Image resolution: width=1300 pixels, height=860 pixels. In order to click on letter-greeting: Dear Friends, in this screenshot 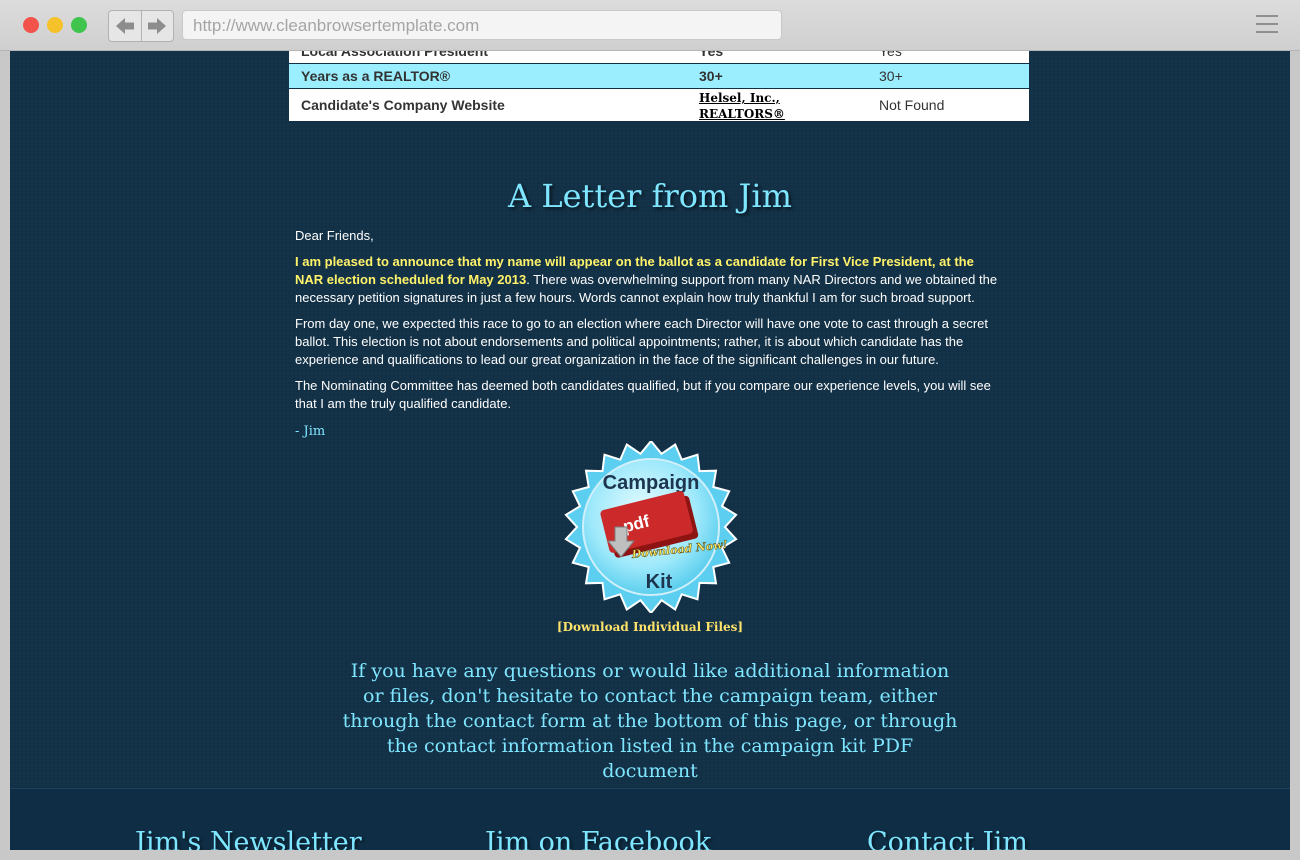, I will do `click(334, 235)`.